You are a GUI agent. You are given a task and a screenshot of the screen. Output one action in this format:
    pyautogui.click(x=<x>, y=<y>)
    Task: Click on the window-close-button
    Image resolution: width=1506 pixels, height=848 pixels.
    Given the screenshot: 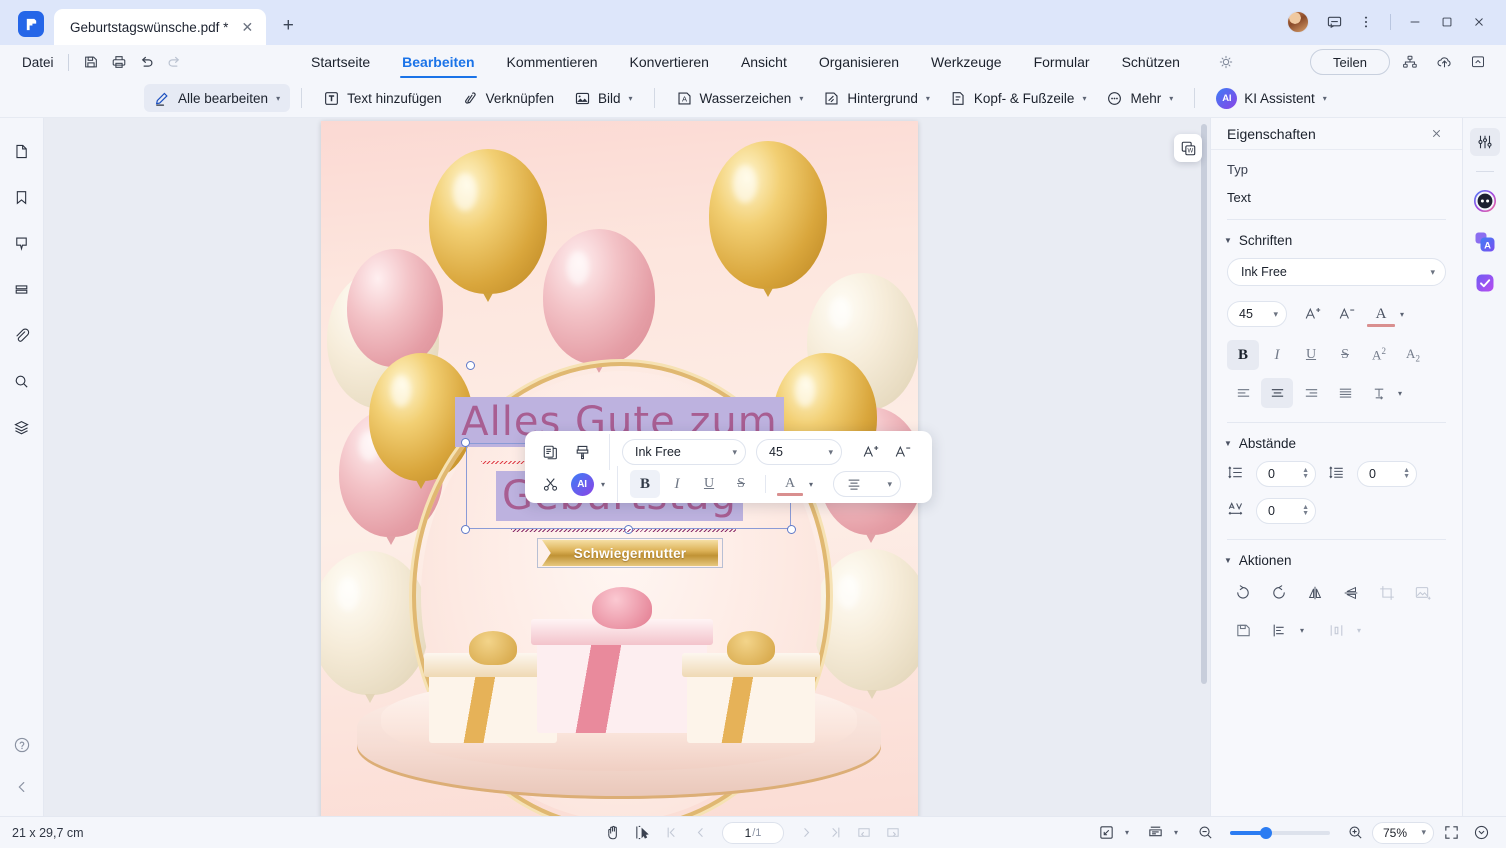 What is the action you would take?
    pyautogui.click(x=1479, y=22)
    